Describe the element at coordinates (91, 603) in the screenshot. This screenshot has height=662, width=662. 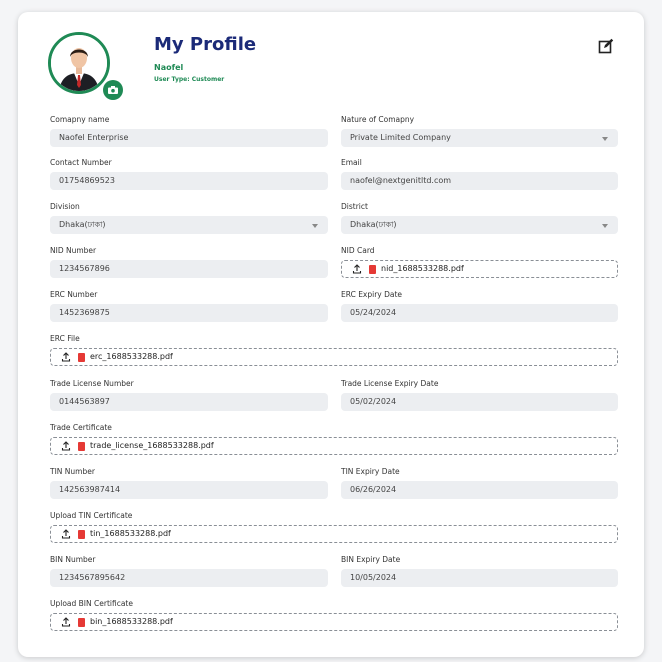
I see `bin-cert-label: Upload BIN Certificate` at that location.